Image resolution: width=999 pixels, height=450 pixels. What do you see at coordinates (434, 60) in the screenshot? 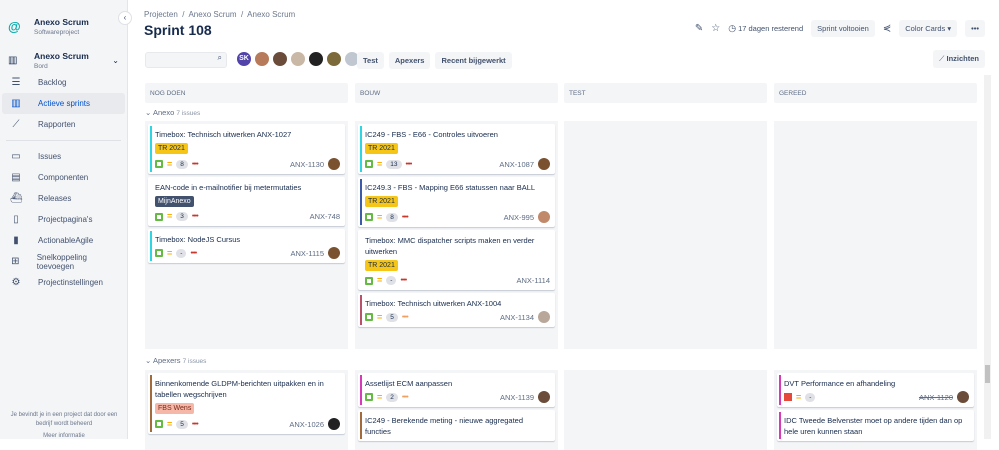
I see `quick-filters: Test Apexers Recent bijgewerkt` at bounding box center [434, 60].